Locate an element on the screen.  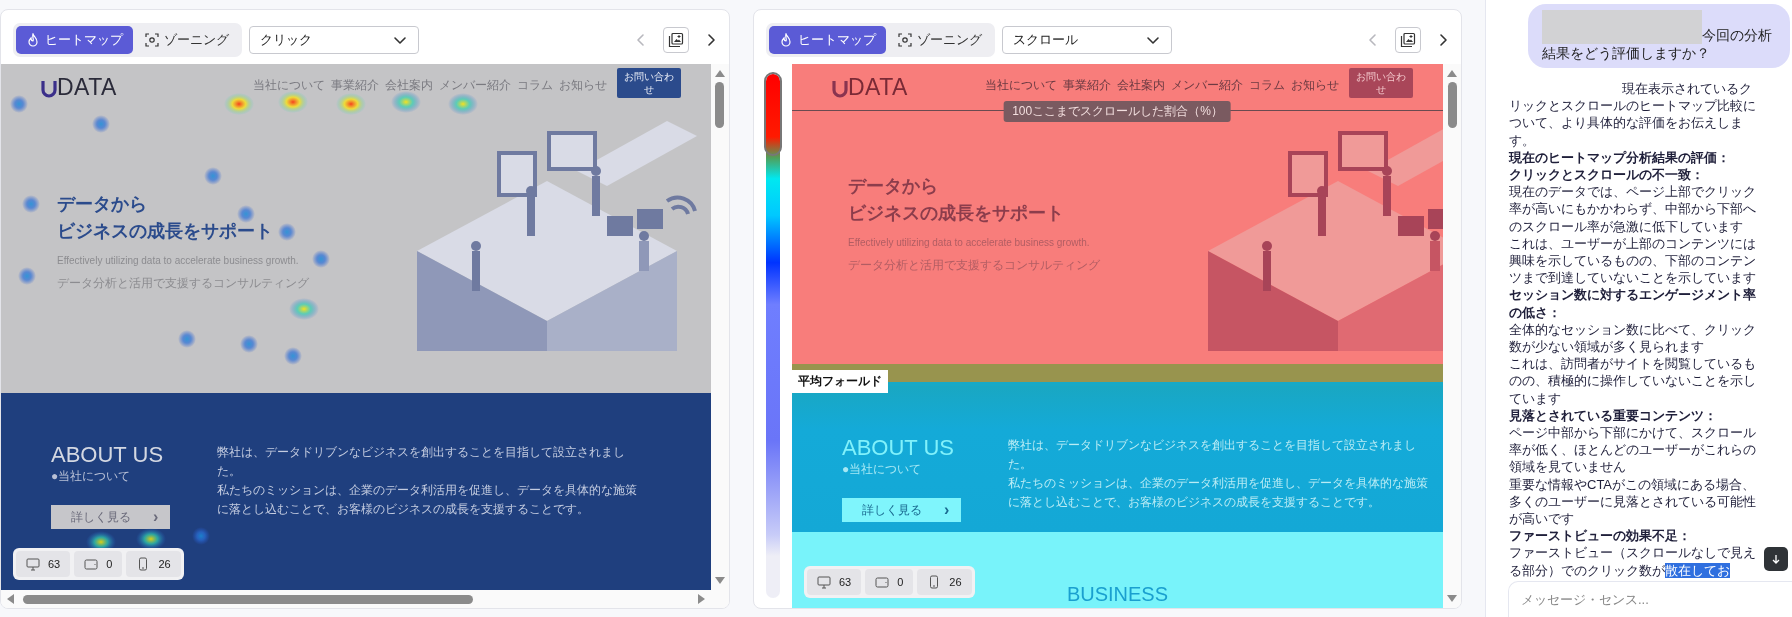
mode-dropdown: クリック is located at coordinates (334, 40).